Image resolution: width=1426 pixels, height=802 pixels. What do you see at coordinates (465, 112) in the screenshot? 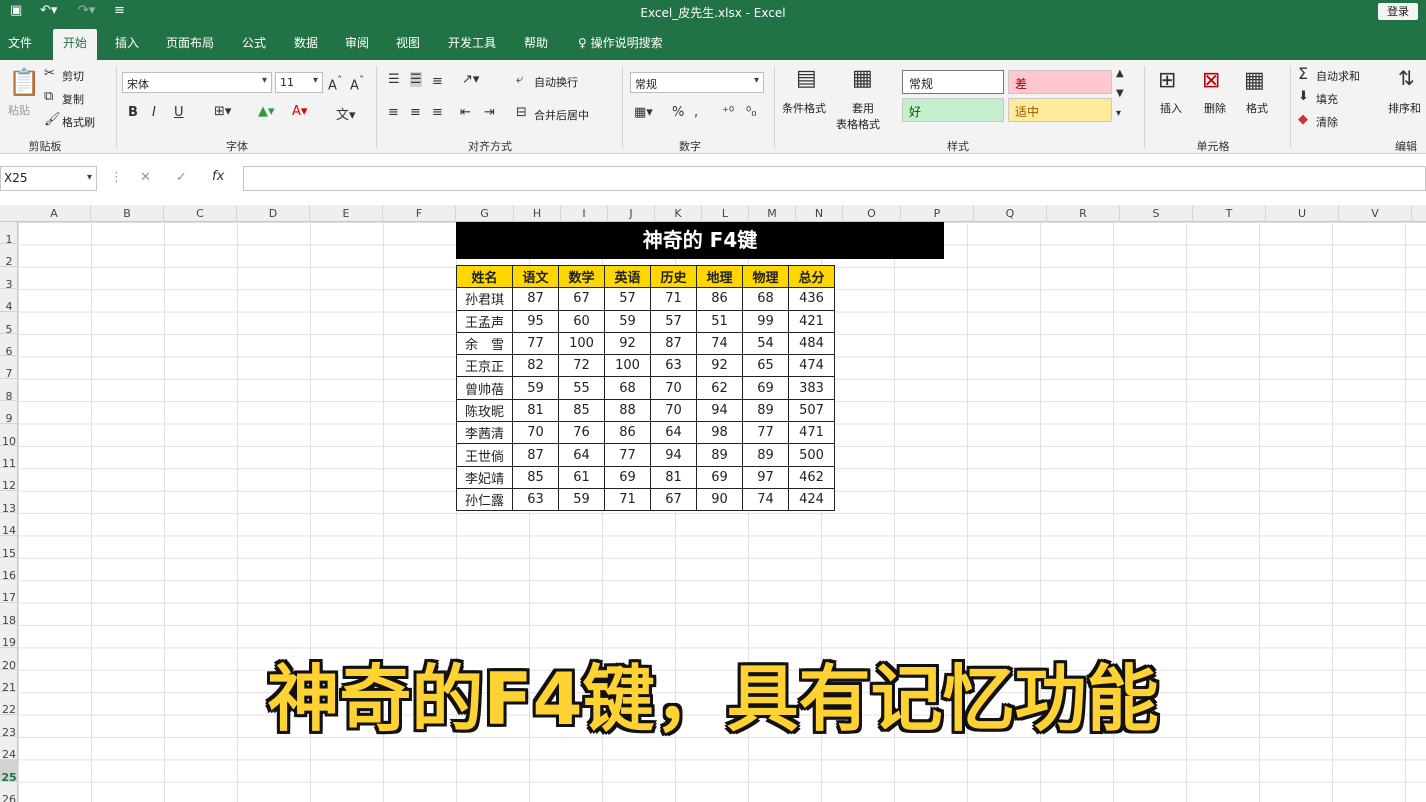
I see `decrease-indent-icon: ⇤` at bounding box center [465, 112].